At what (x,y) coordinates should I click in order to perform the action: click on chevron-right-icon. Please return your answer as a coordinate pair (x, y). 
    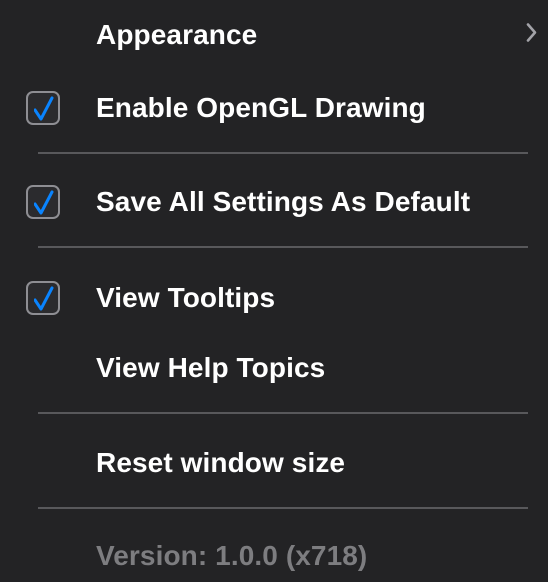
    Looking at the image, I should click on (532, 35).